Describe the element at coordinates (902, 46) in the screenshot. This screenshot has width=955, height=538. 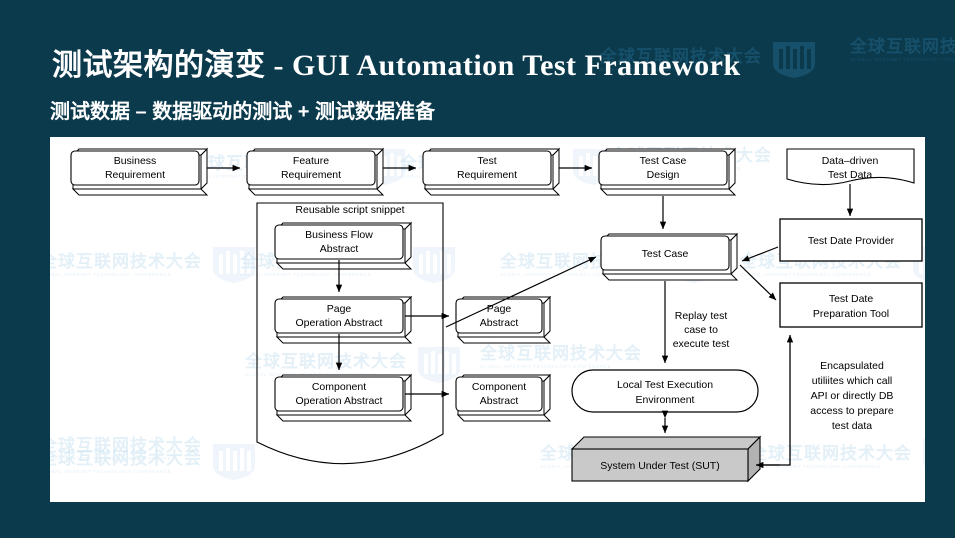
I see `watermark-cn-text: 全球互联网技术大会` at that location.